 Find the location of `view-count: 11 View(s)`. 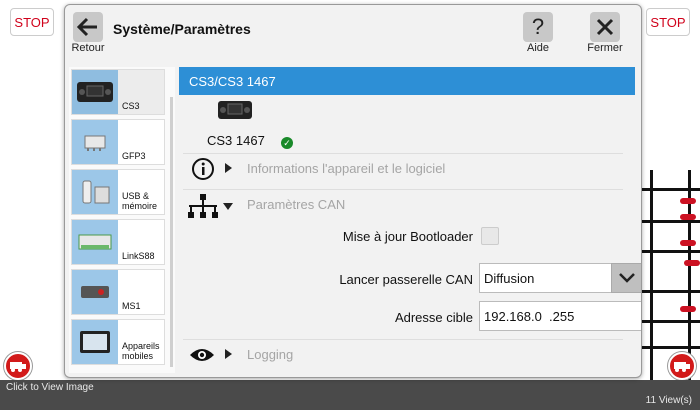

view-count: 11 View(s) is located at coordinates (668, 400).